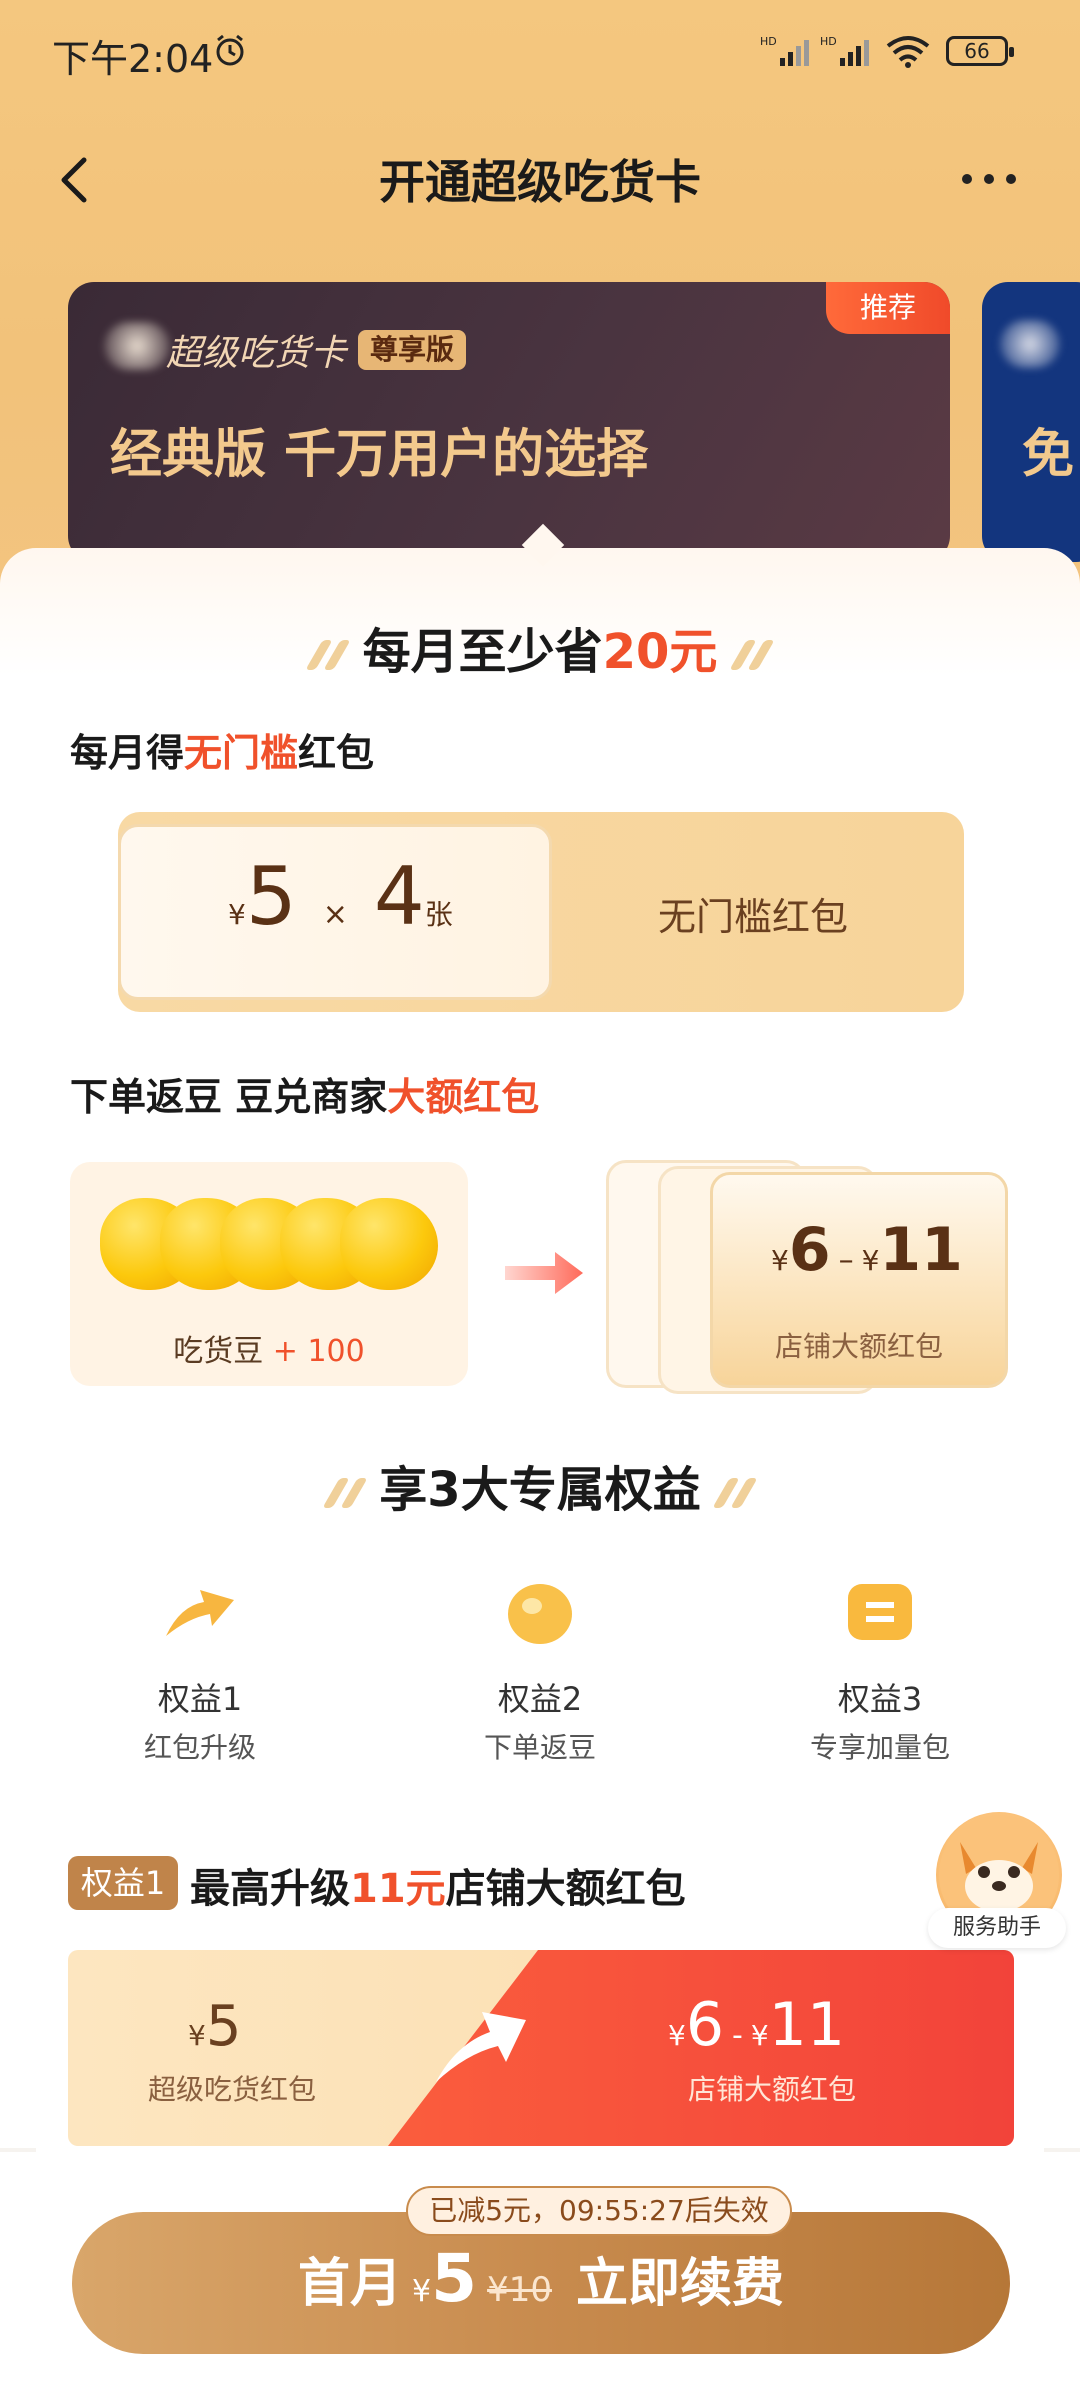 Image resolution: width=1080 pixels, height=2400 pixels. What do you see at coordinates (256, 353) in the screenshot?
I see `card-brand: 超级吃货卡` at bounding box center [256, 353].